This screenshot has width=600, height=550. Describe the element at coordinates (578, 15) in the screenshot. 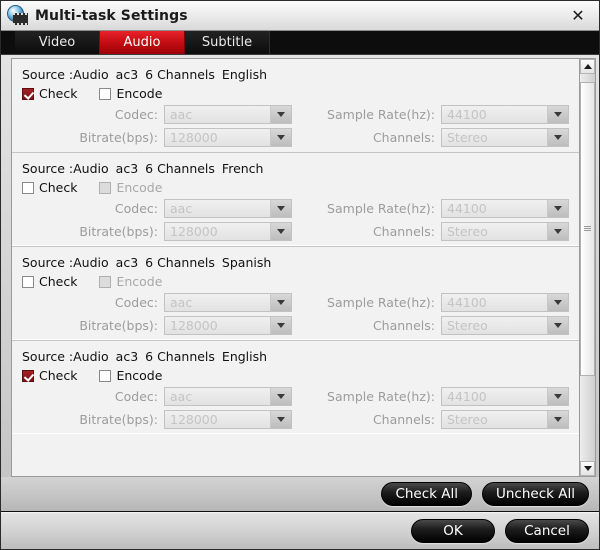

I see `close-icon: ✕` at that location.